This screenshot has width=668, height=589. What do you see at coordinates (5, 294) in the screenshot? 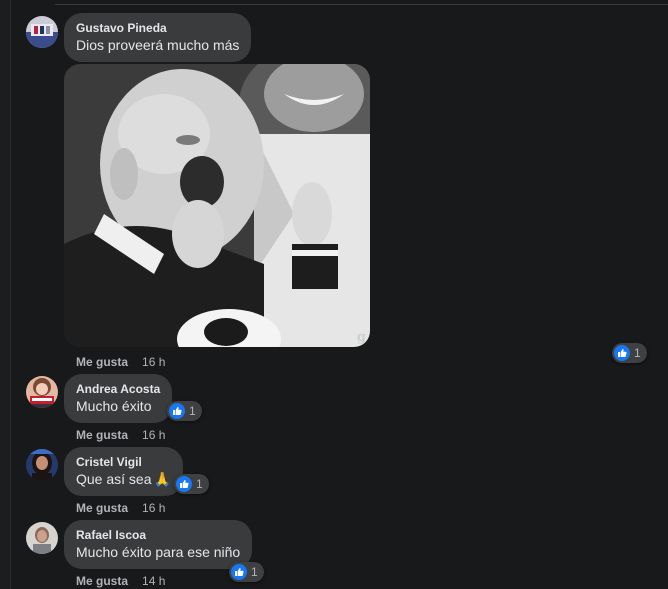
I see `left-panel-edge` at bounding box center [5, 294].